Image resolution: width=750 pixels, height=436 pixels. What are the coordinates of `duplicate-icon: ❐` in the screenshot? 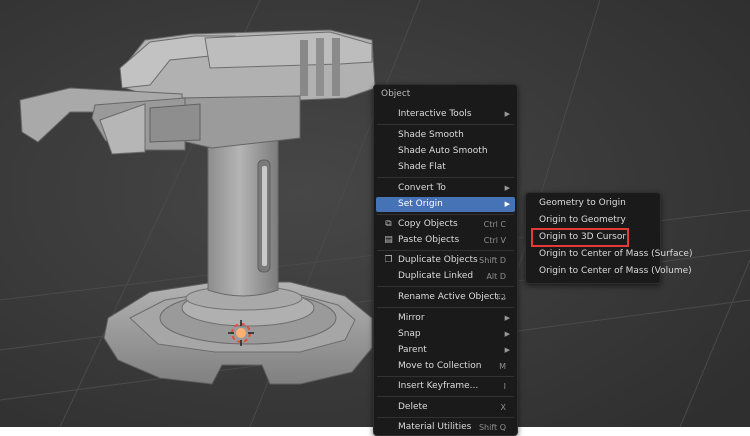 It's located at (388, 260).